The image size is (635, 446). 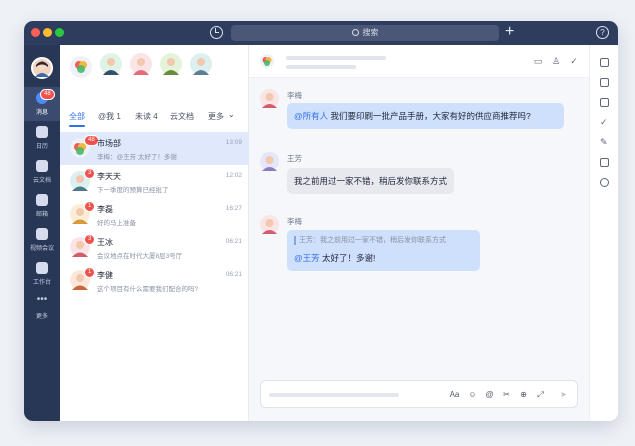 What do you see at coordinates (41, 147) in the screenshot?
I see `nav-calendar-label: 日历` at bounding box center [41, 147].